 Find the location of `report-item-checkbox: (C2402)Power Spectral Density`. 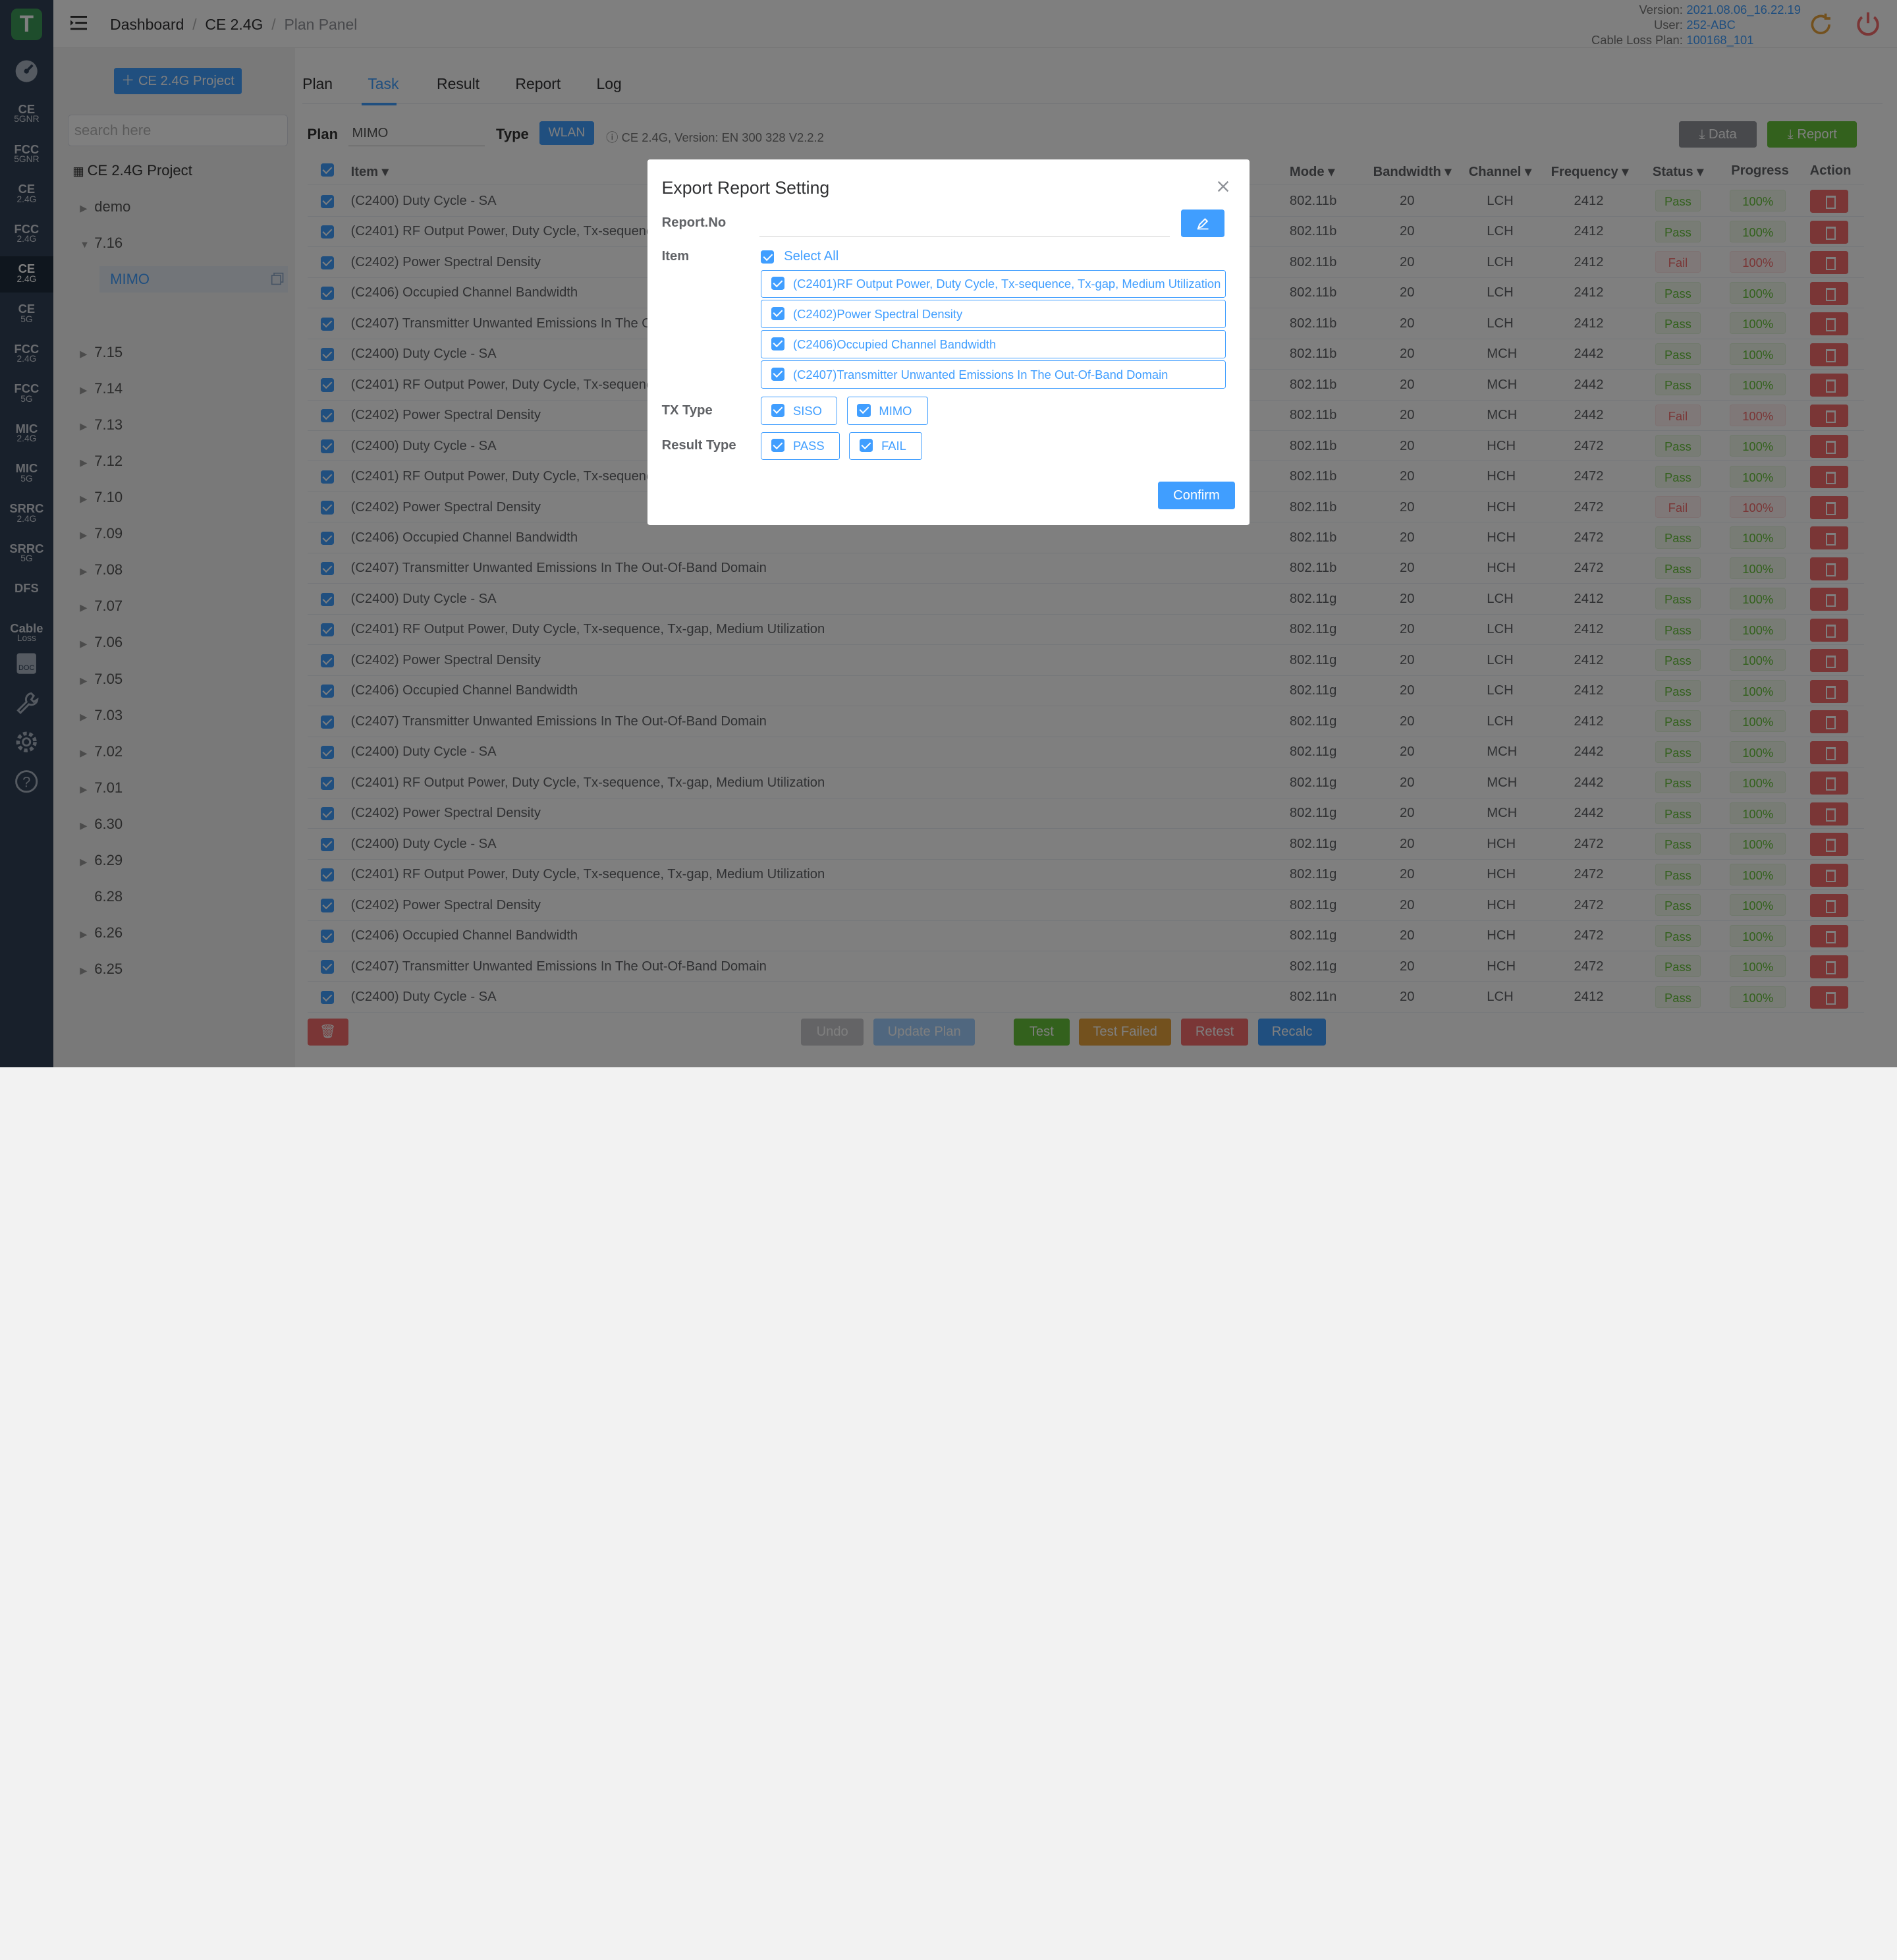

report-item-checkbox: (C2402)Power Spectral Density is located at coordinates (994, 314).